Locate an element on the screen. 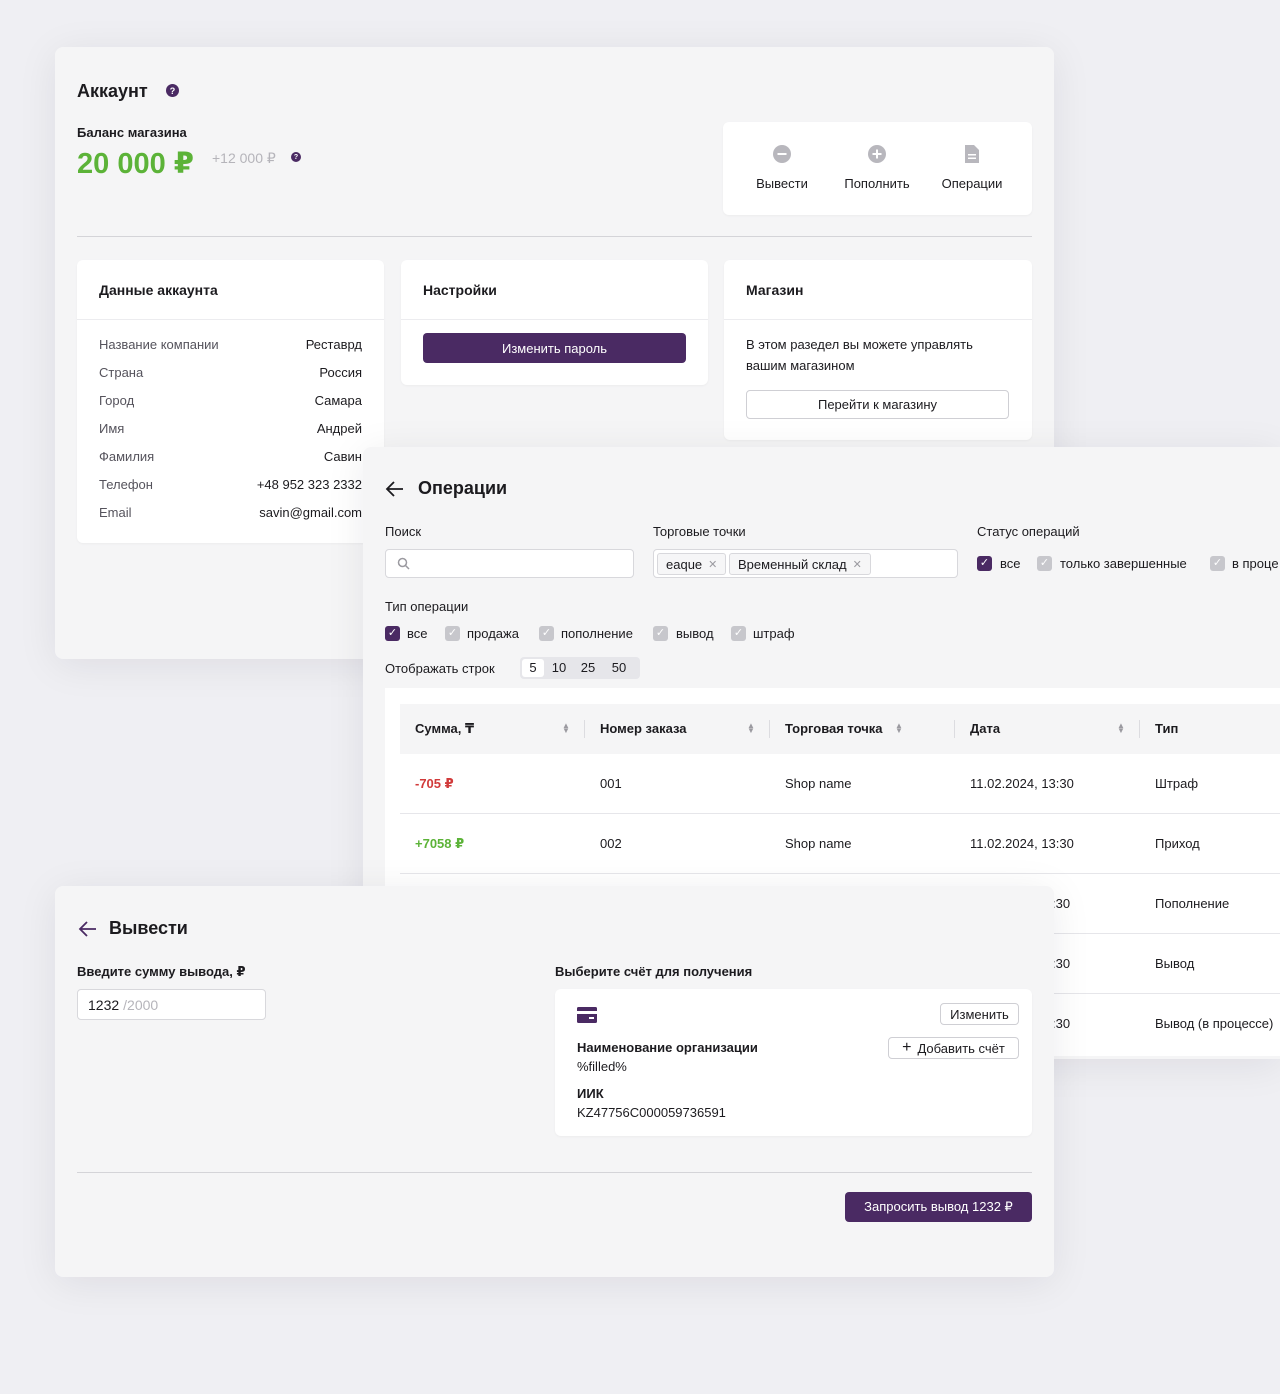 The height and width of the screenshot is (1394, 1280). col-shop: Торговая точка is located at coordinates (834, 728).